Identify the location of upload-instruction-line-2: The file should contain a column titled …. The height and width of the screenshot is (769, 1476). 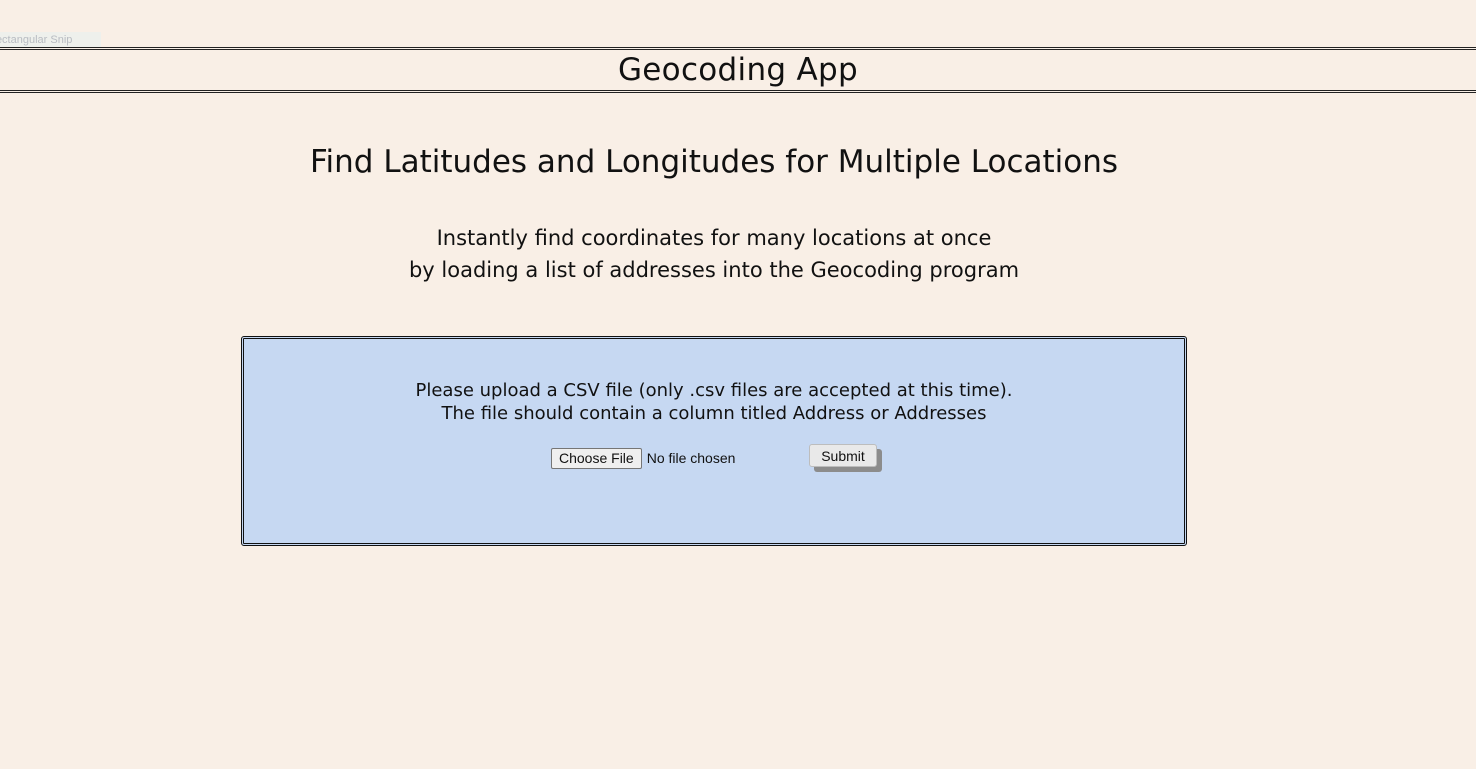
(714, 413).